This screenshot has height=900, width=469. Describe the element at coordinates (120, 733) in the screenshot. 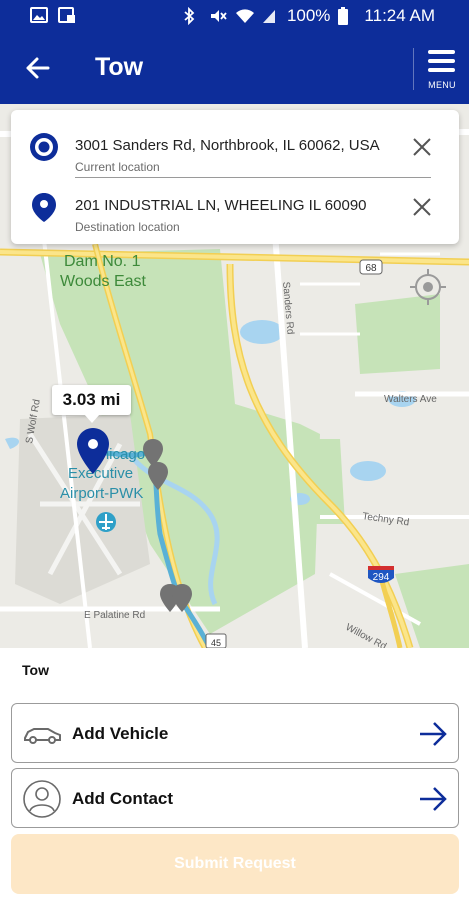

I see `add-vehicle-label: Add Vehicle` at that location.